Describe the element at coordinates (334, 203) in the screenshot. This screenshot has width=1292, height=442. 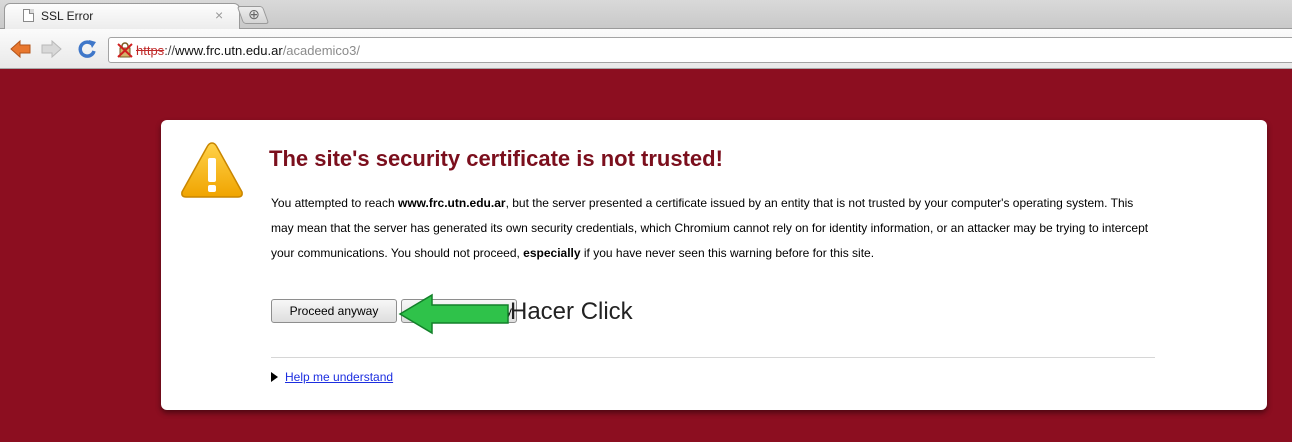
I see `message-part: You attempted to reach` at that location.